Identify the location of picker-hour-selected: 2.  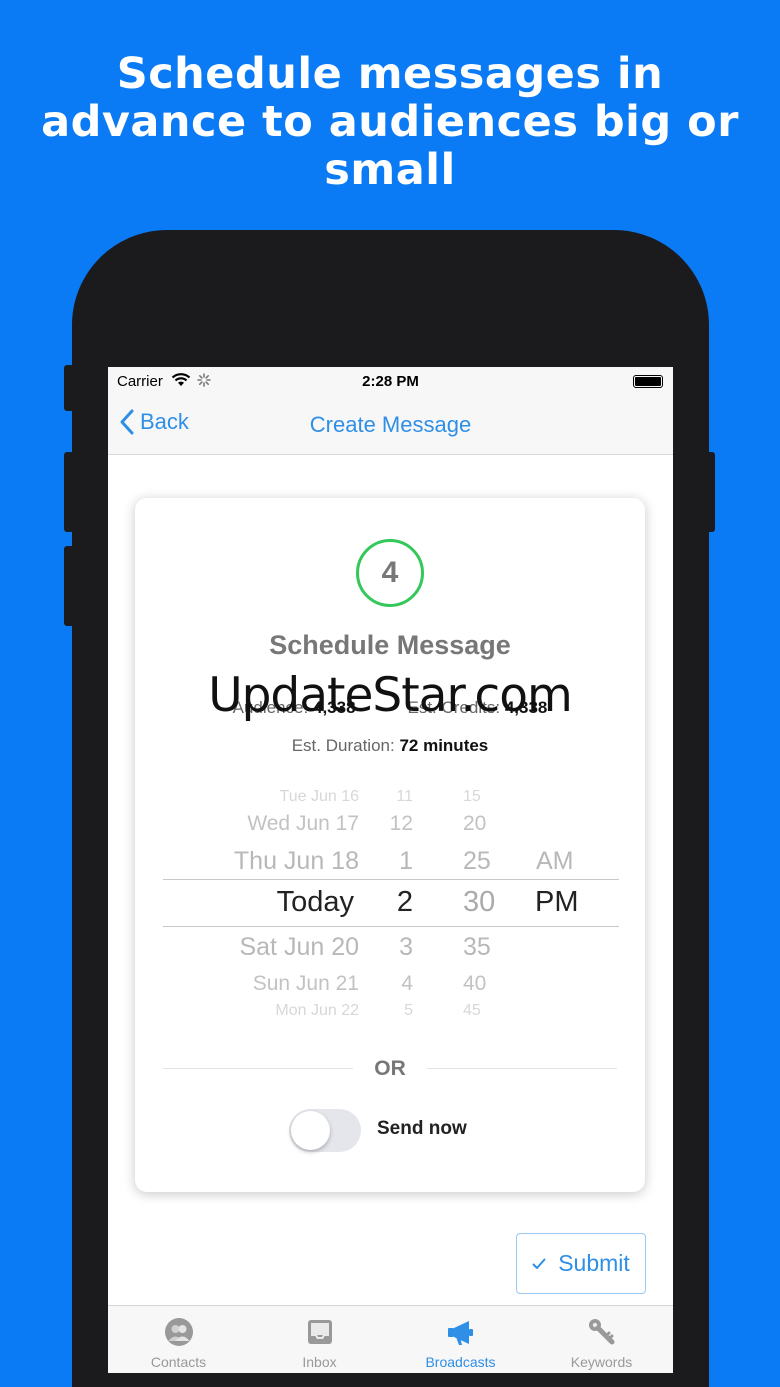
(405, 902).